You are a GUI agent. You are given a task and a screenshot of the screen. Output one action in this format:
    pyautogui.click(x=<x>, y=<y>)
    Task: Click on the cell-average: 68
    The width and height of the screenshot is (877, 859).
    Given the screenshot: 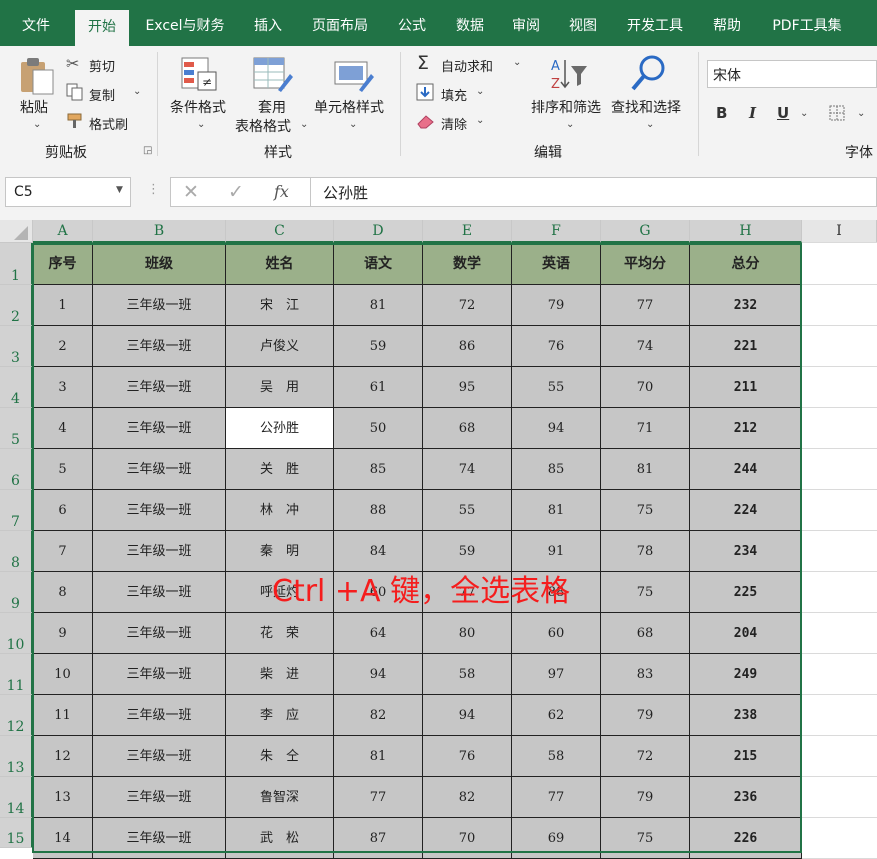 What is the action you would take?
    pyautogui.click(x=645, y=633)
    